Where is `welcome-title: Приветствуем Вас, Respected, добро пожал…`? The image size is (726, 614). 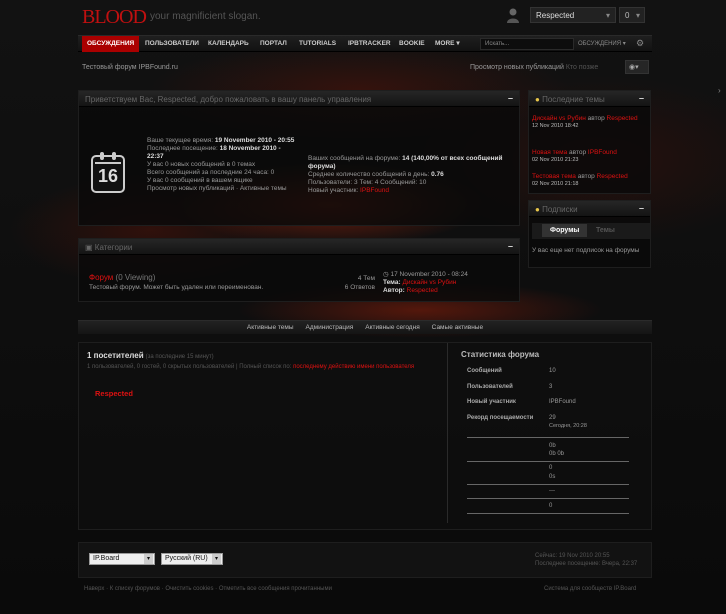 welcome-title: Приветствуем Вас, Respected, добро пожал… is located at coordinates (228, 99).